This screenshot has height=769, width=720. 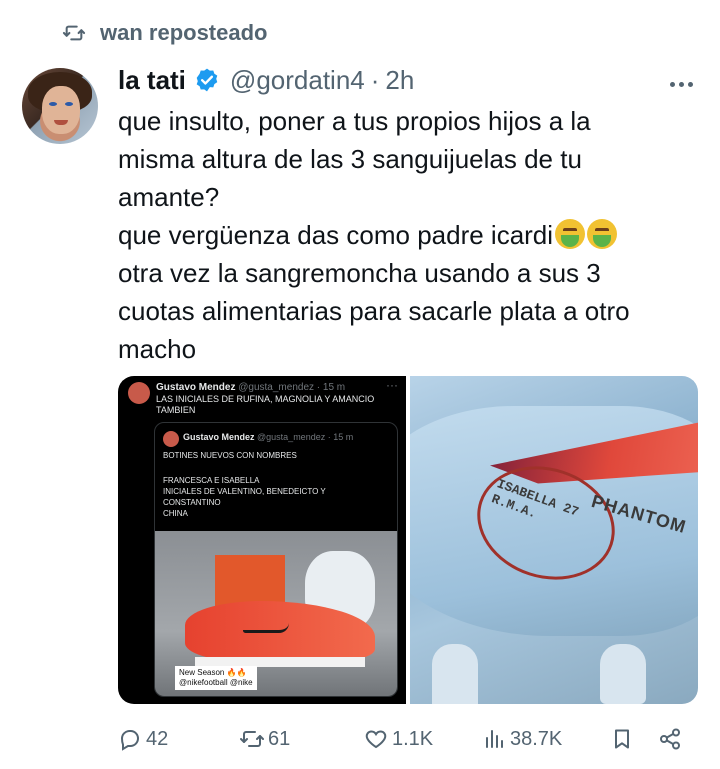 What do you see at coordinates (230, 455) in the screenshot?
I see `quote-text: BOTINES NUEVOS CON NOMBRES` at bounding box center [230, 455].